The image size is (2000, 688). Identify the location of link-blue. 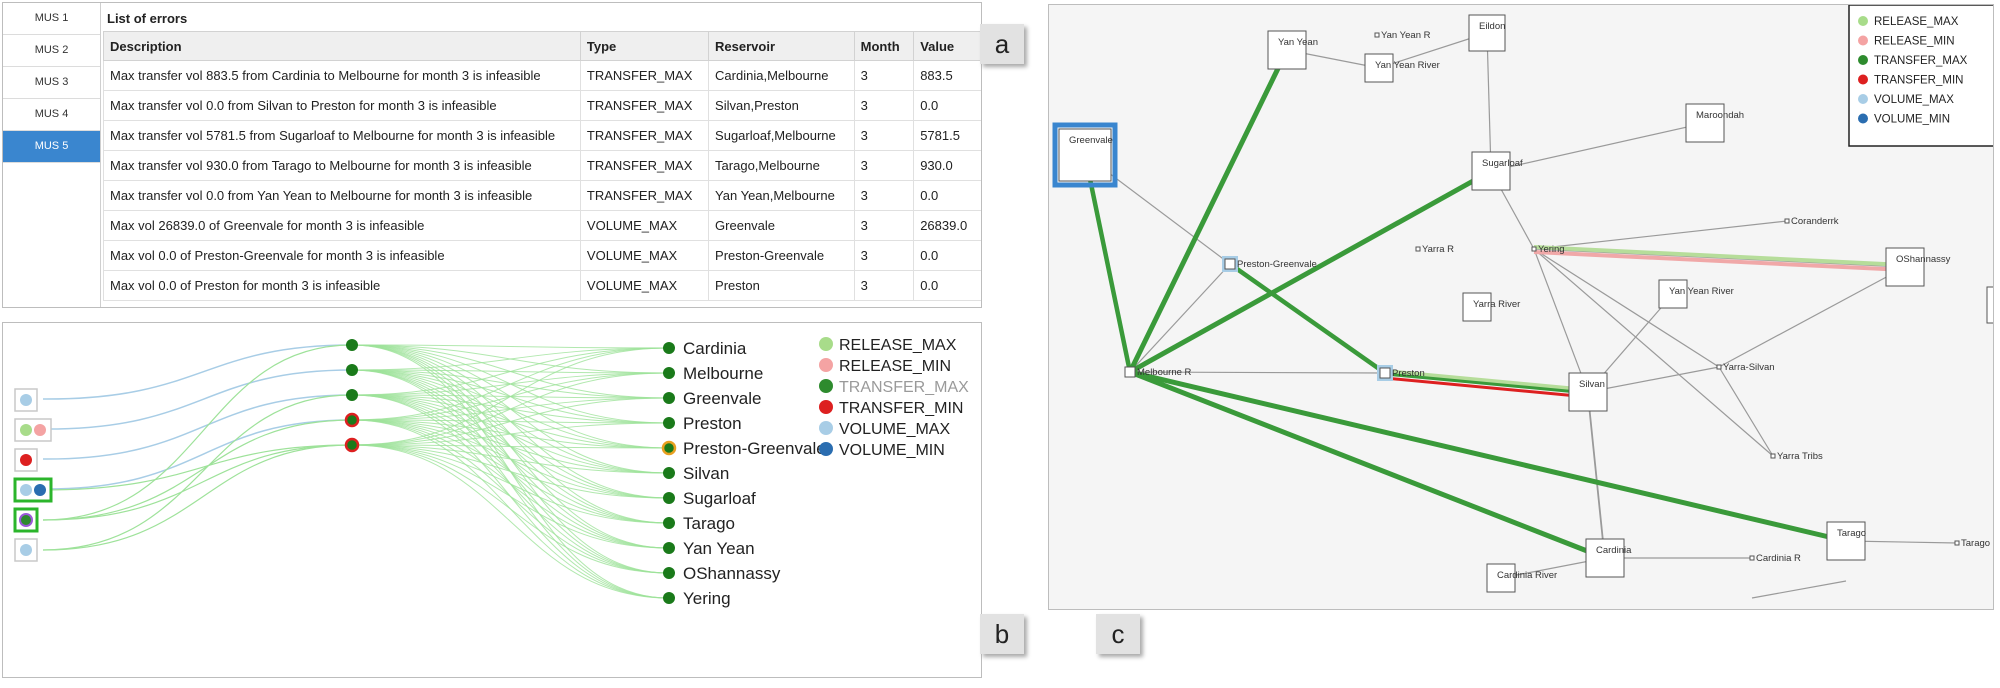
(197, 454).